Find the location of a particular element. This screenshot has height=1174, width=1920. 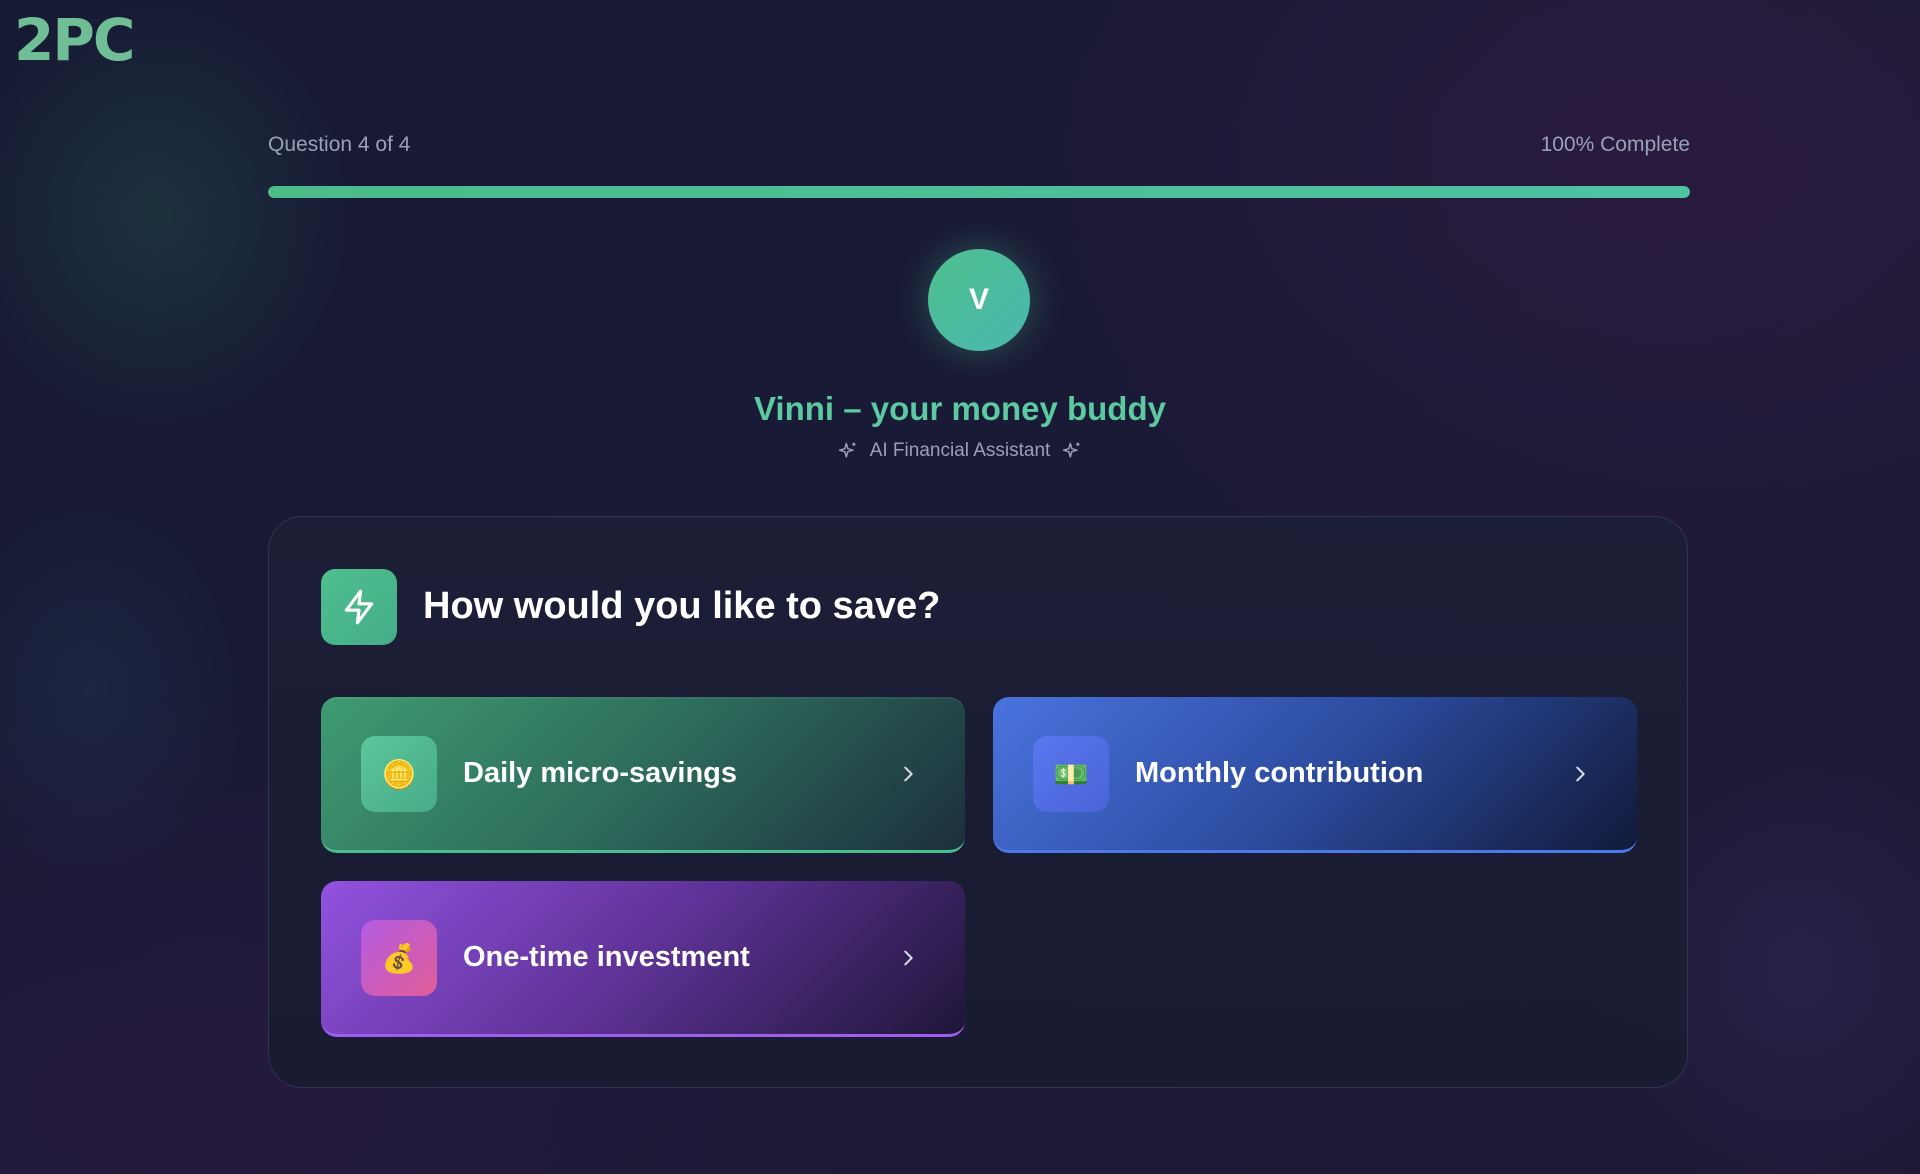

option-daily-micro-savings: 🪙 Daily micro-savings is located at coordinates (643, 775).